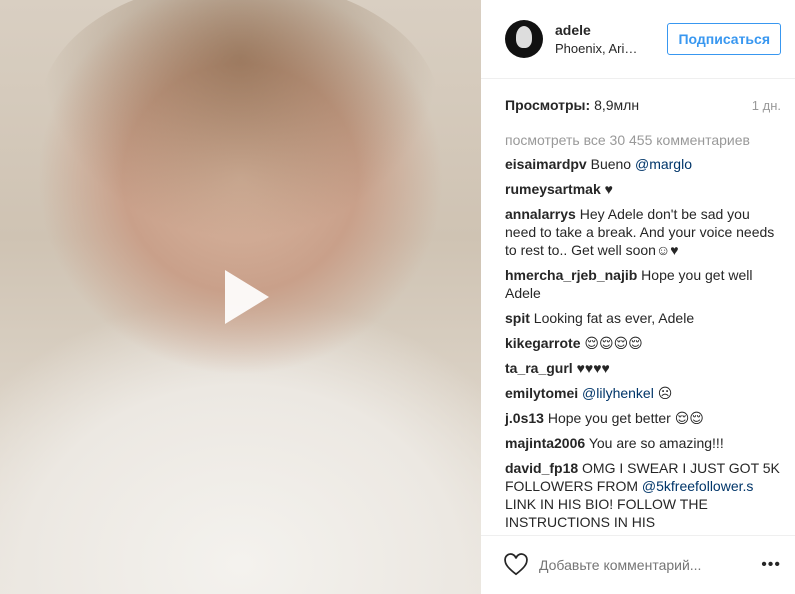 The image size is (795, 594). Describe the element at coordinates (697, 486) in the screenshot. I see `comment-mention: @5kfreefollower.s` at that location.